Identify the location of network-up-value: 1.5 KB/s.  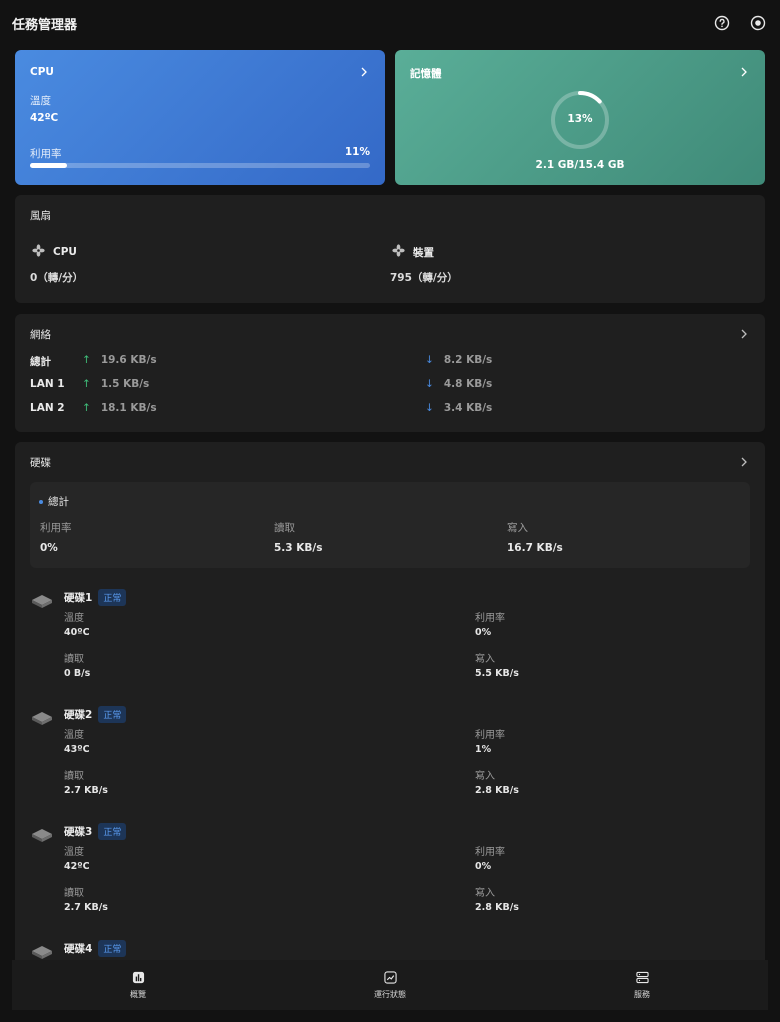
(125, 384).